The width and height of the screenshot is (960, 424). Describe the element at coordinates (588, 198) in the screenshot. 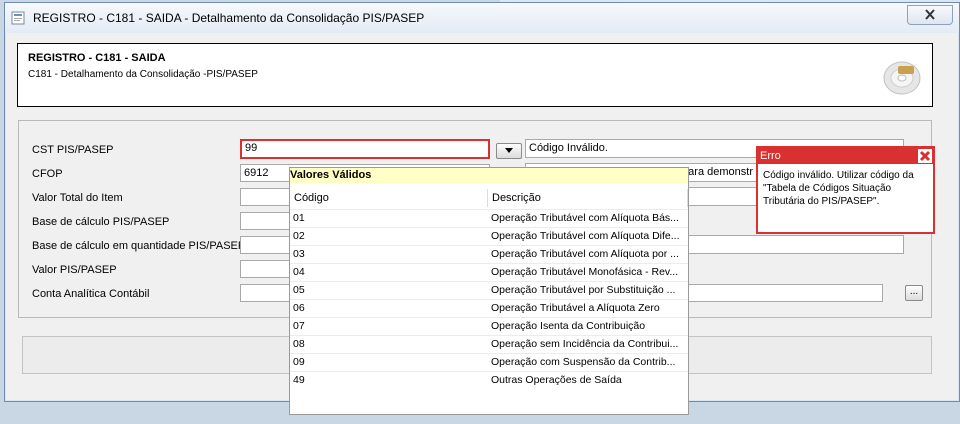

I see `column-header-descricao: Descrição` at that location.